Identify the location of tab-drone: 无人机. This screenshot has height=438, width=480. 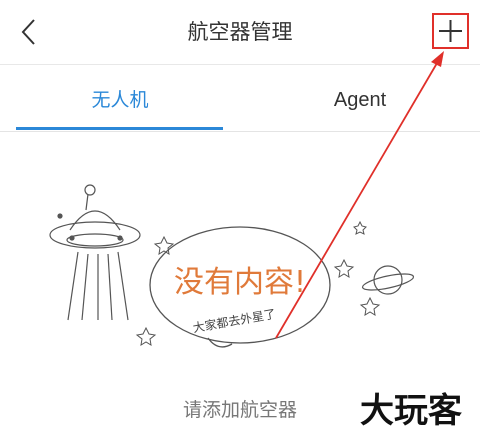
(120, 98).